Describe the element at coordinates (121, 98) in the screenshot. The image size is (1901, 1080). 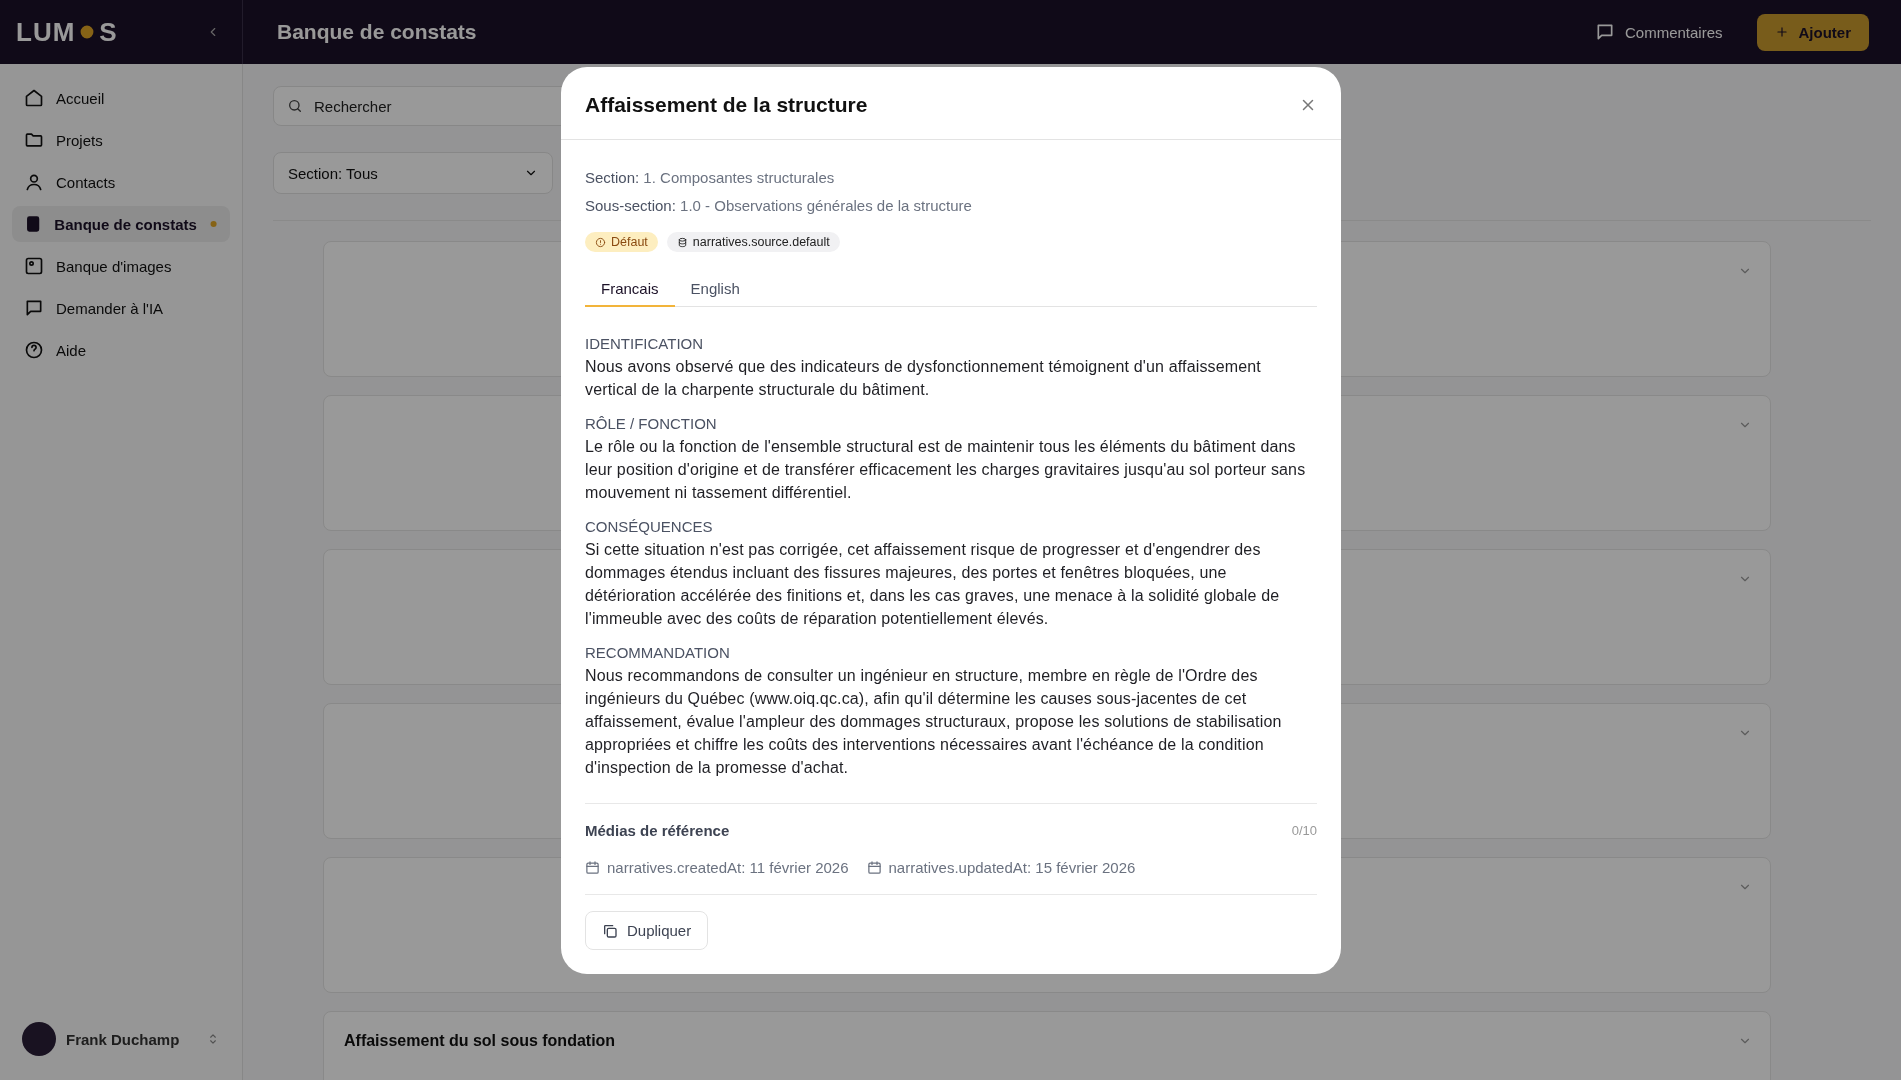
I see `sidebar-item: Accueil` at that location.